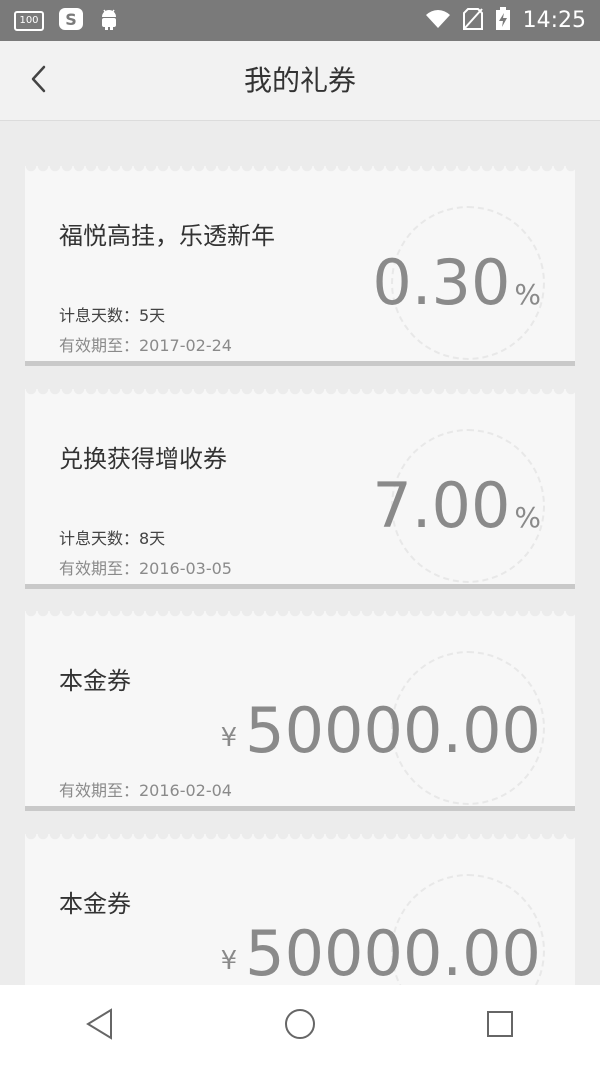  What do you see at coordinates (143, 459) in the screenshot?
I see `coupon-title: 兑换获得增收券` at bounding box center [143, 459].